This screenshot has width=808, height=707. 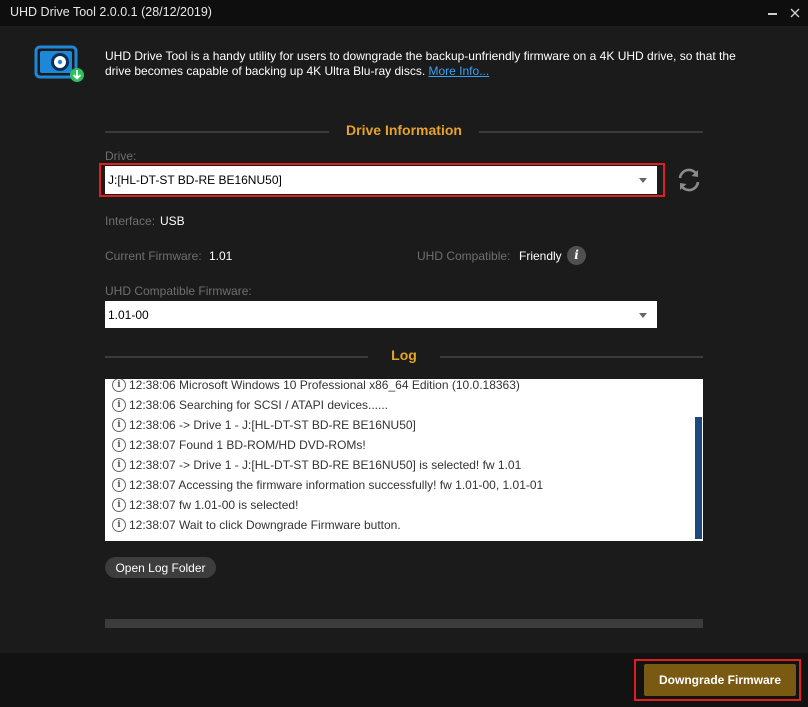 I want to click on drive-info-header: Drive Information, so click(x=404, y=132).